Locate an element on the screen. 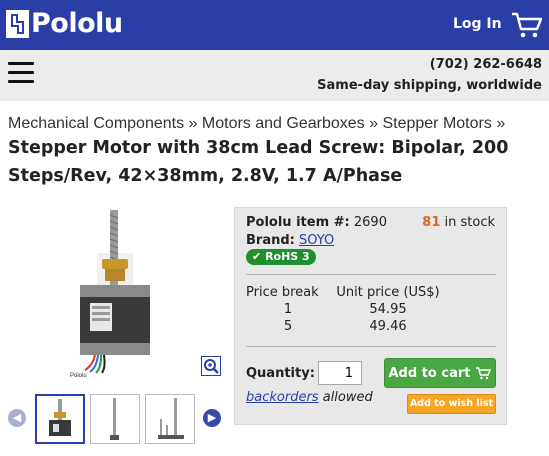  rohs-label: RoHS 3 is located at coordinates (287, 256).